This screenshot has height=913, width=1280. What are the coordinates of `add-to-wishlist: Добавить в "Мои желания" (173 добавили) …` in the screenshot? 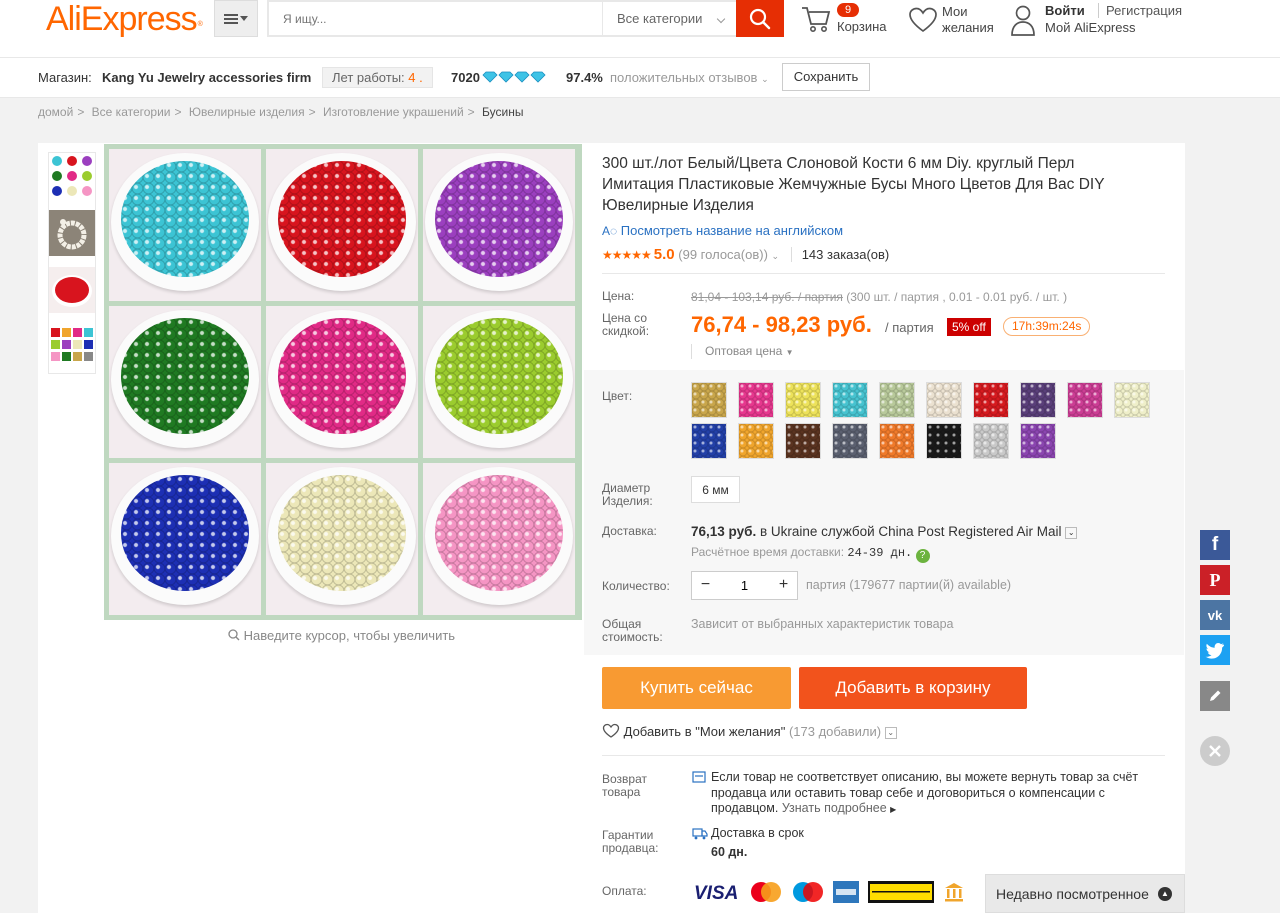 It's located at (749, 731).